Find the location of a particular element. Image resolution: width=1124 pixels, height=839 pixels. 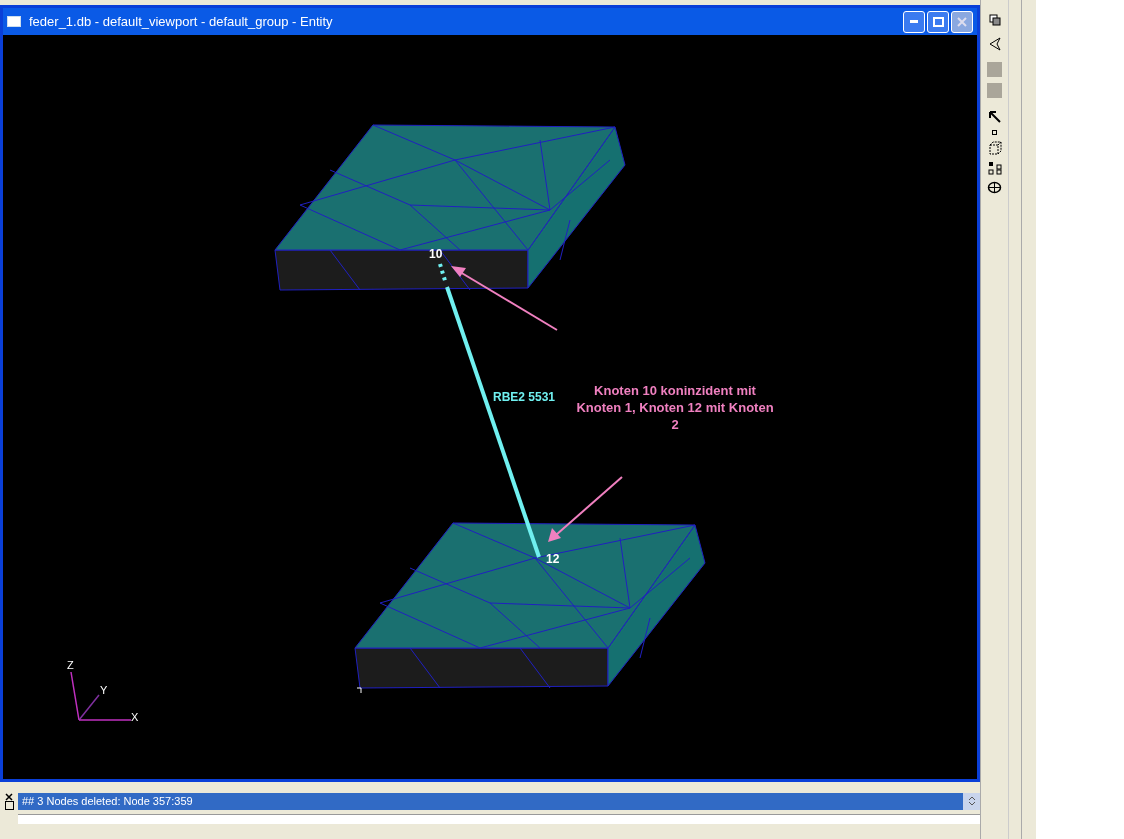

maximize-icon is located at coordinates (938, 21).